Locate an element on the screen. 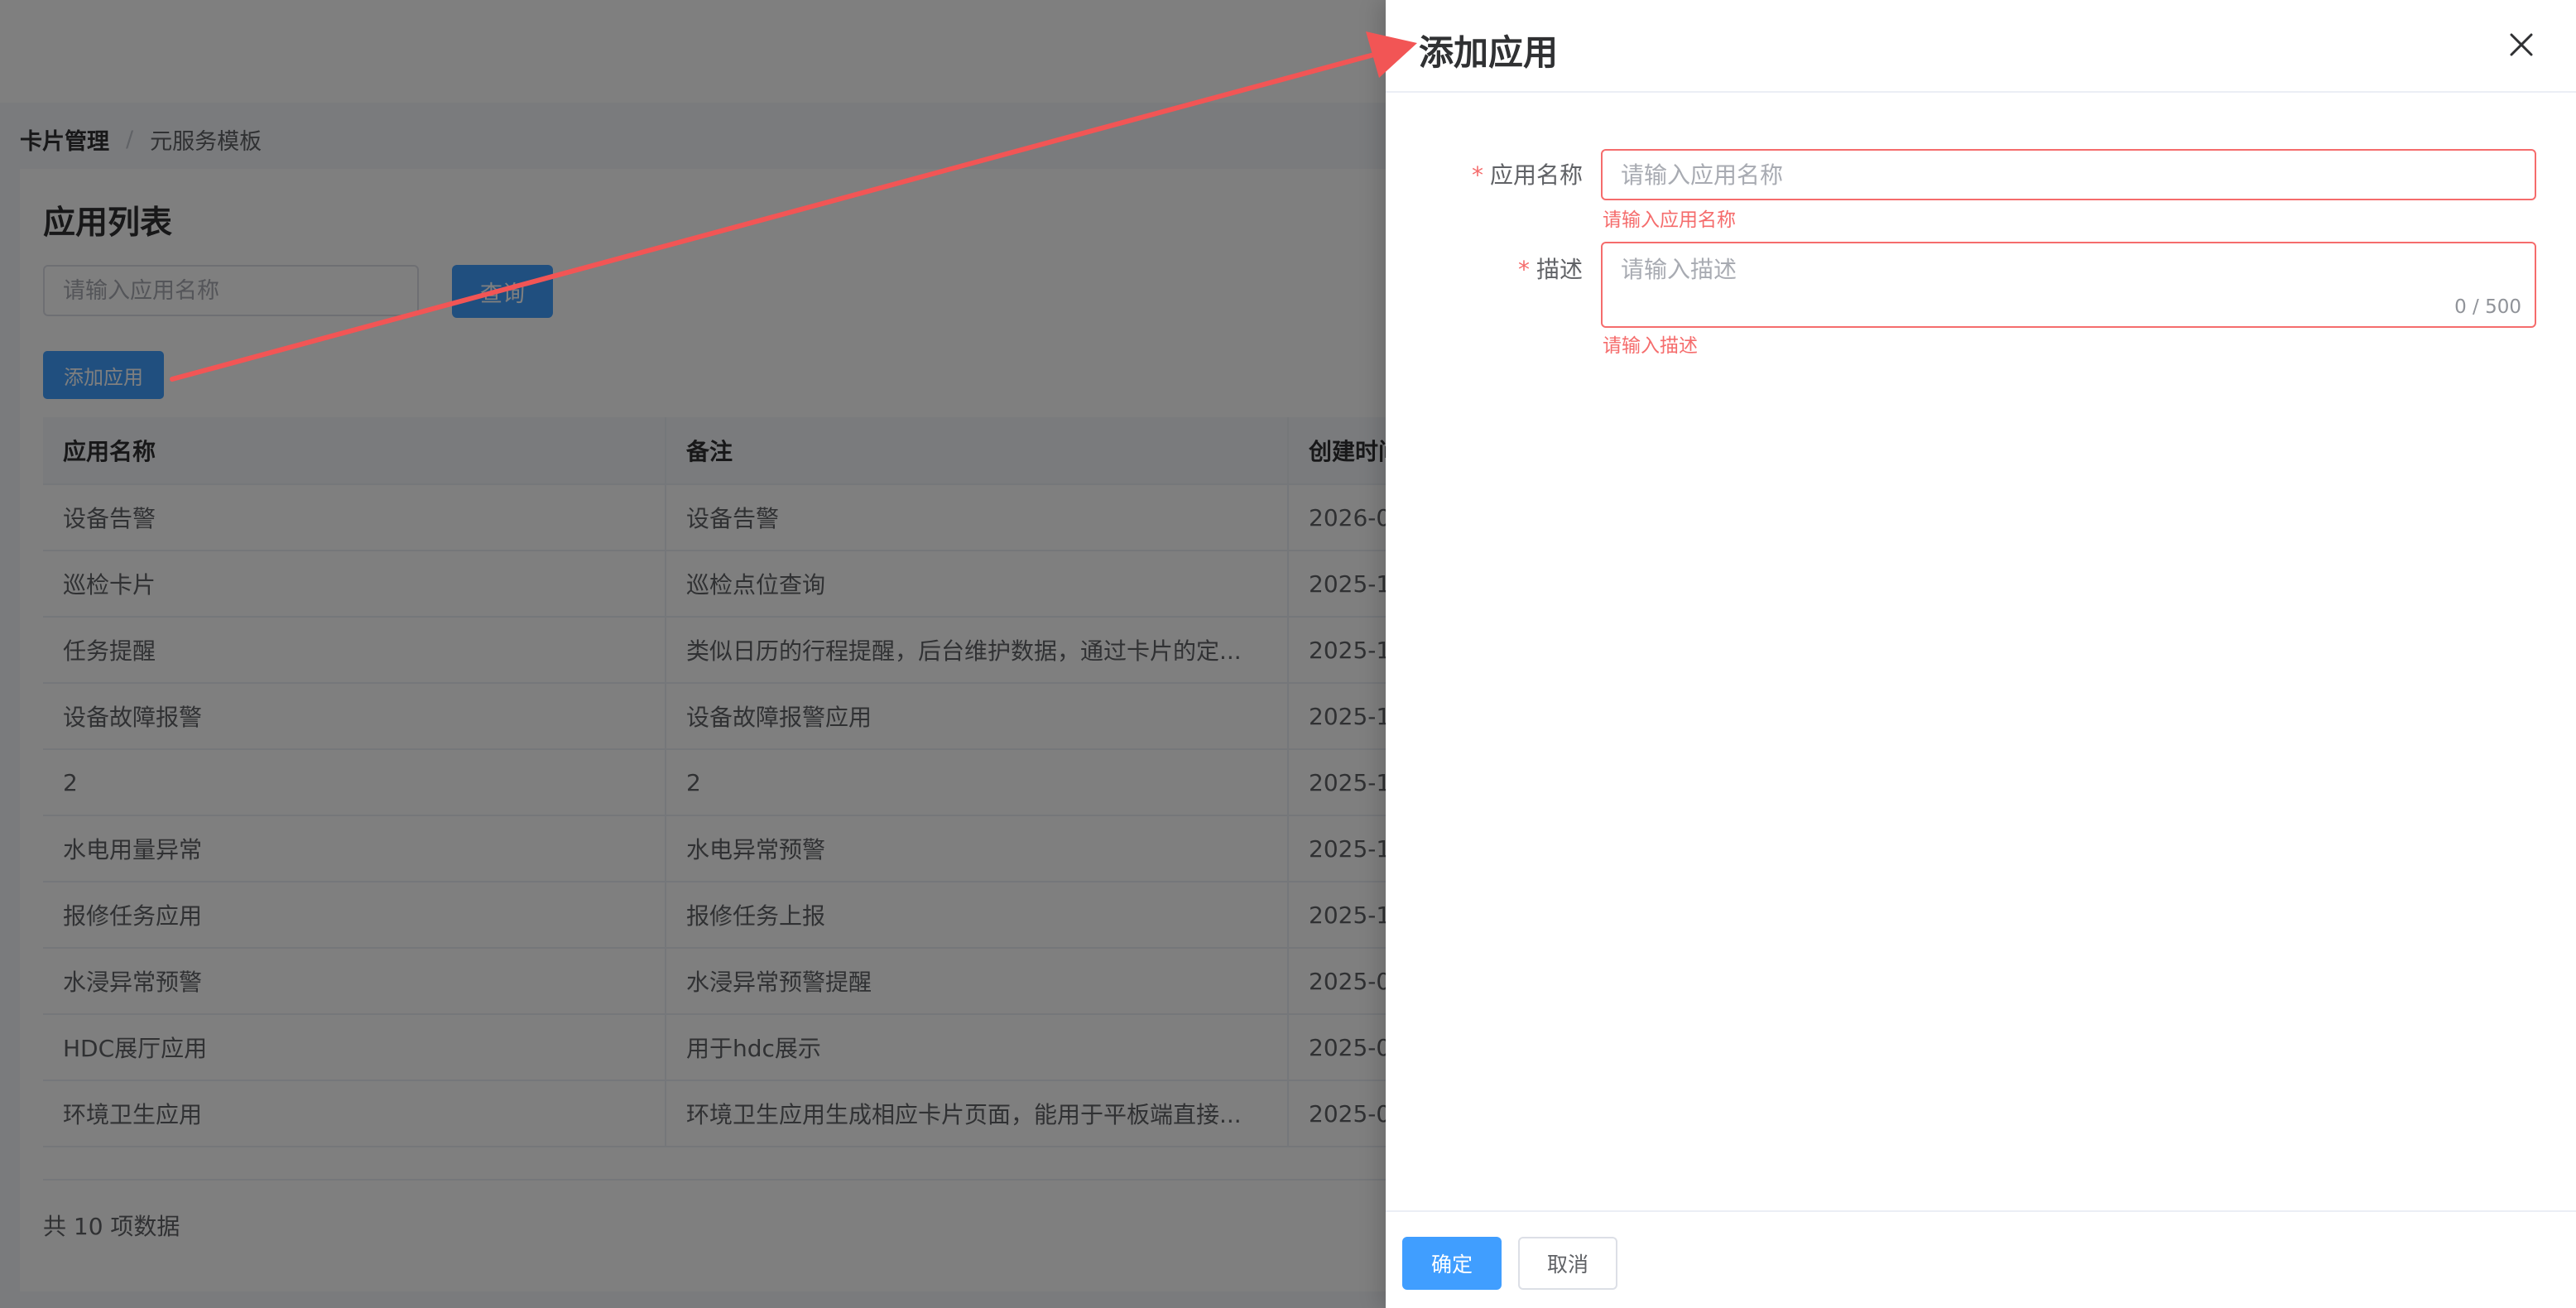 Image resolution: width=2576 pixels, height=1308 pixels. description-textarea is located at coordinates (2068, 285).